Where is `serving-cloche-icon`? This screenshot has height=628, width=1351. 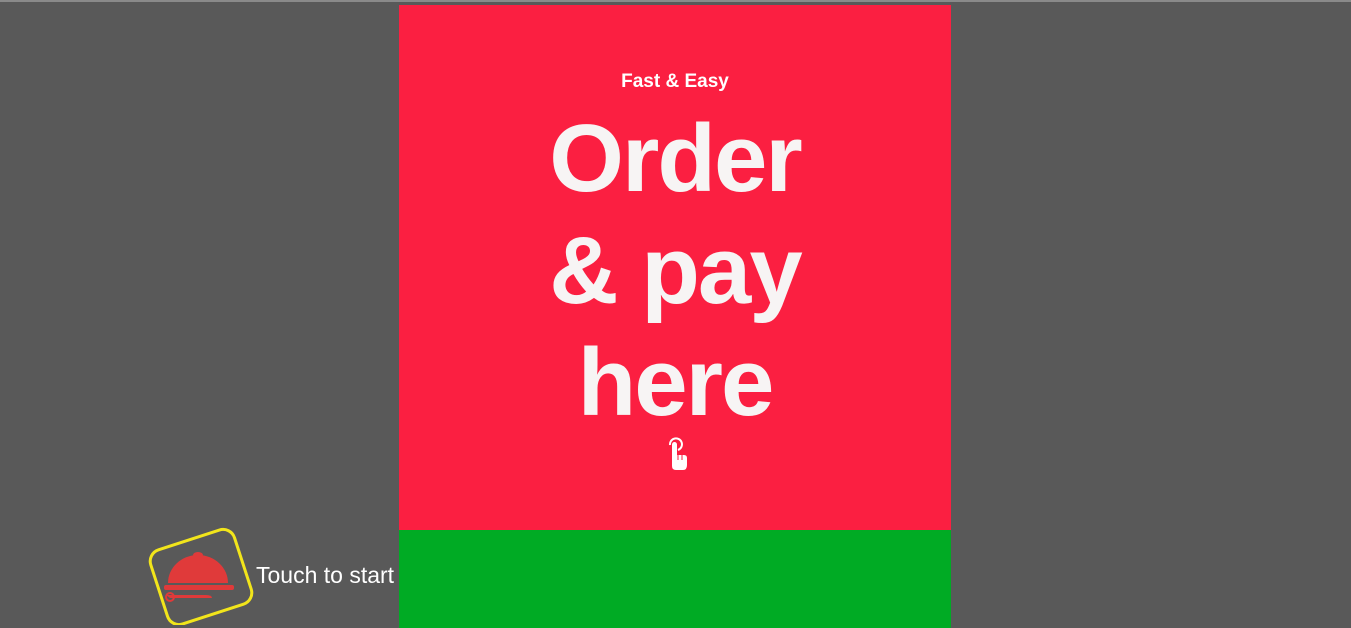 serving-cloche-icon is located at coordinates (201, 575).